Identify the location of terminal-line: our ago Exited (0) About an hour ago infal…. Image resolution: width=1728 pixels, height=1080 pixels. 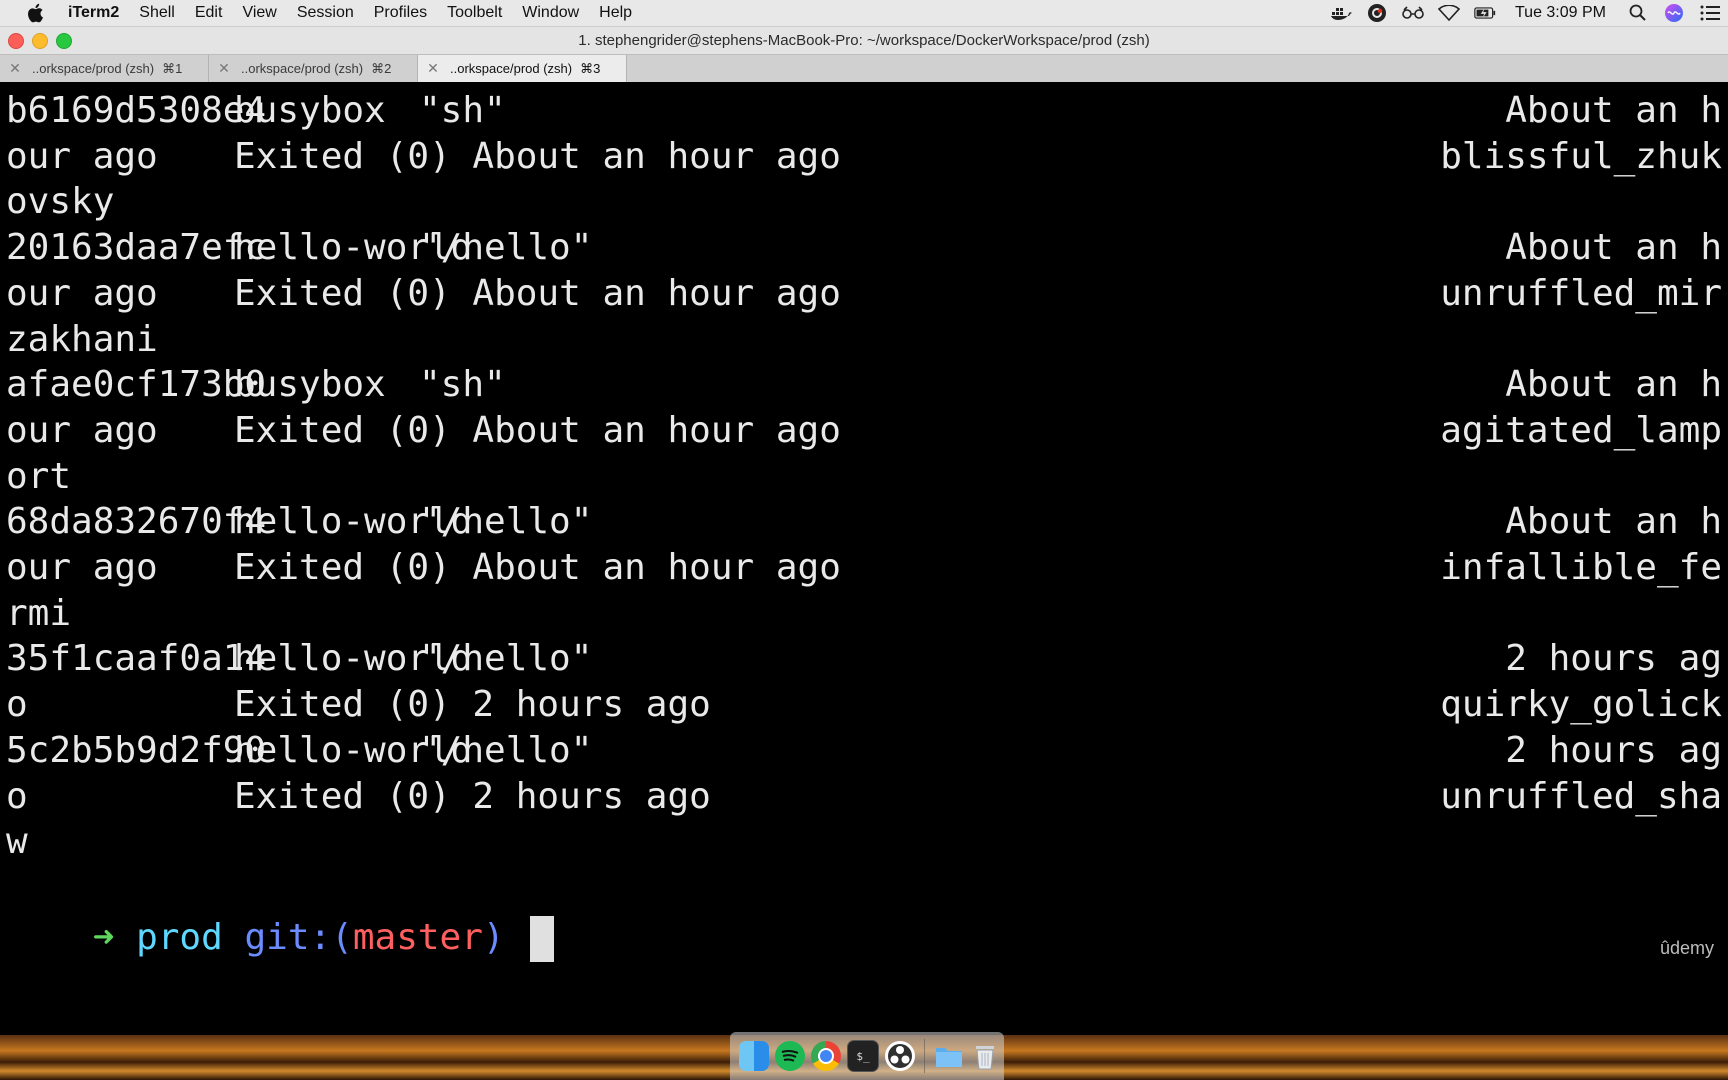
(864, 568).